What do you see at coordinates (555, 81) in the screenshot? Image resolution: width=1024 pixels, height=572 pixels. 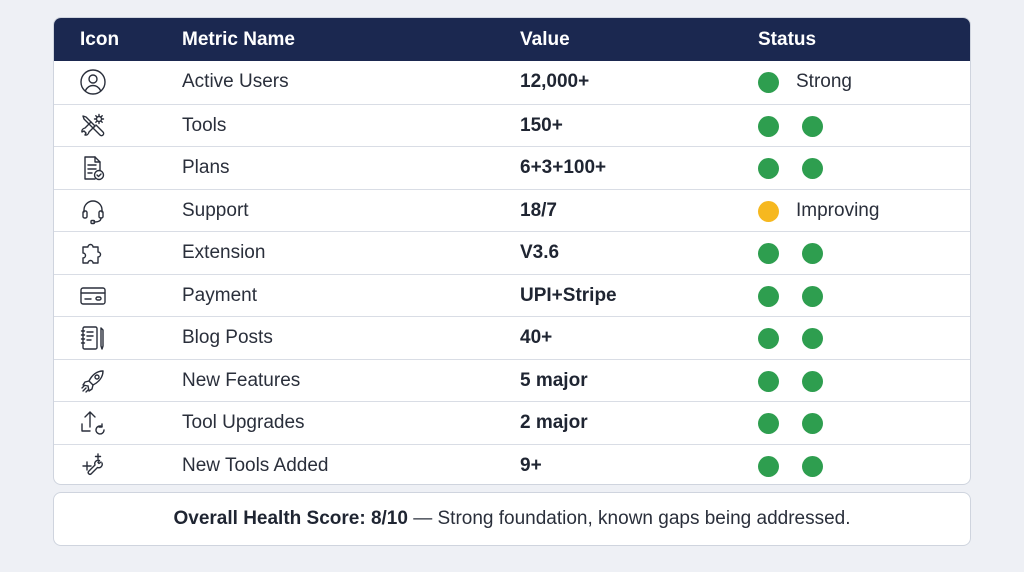 I see `metric-value: 12,000+` at bounding box center [555, 81].